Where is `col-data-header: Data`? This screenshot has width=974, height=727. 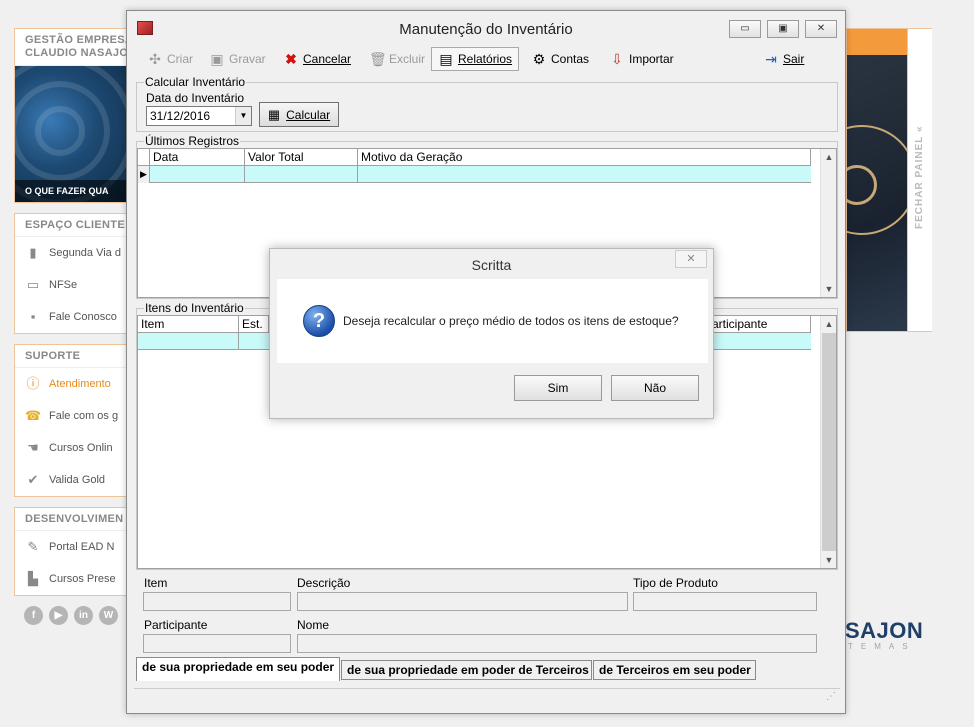 col-data-header: Data is located at coordinates (197, 157).